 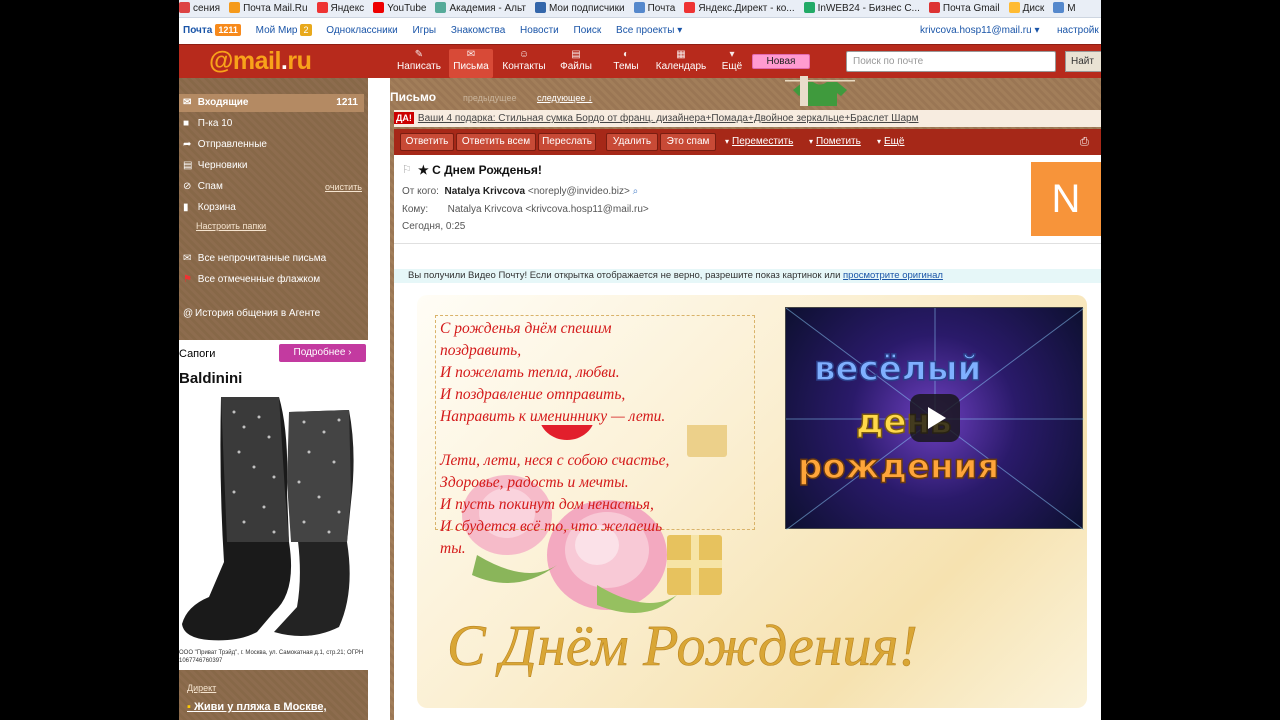 What do you see at coordinates (361, 30) in the screenshot?
I see `portal-link-ok: Одноклассники` at bounding box center [361, 30].